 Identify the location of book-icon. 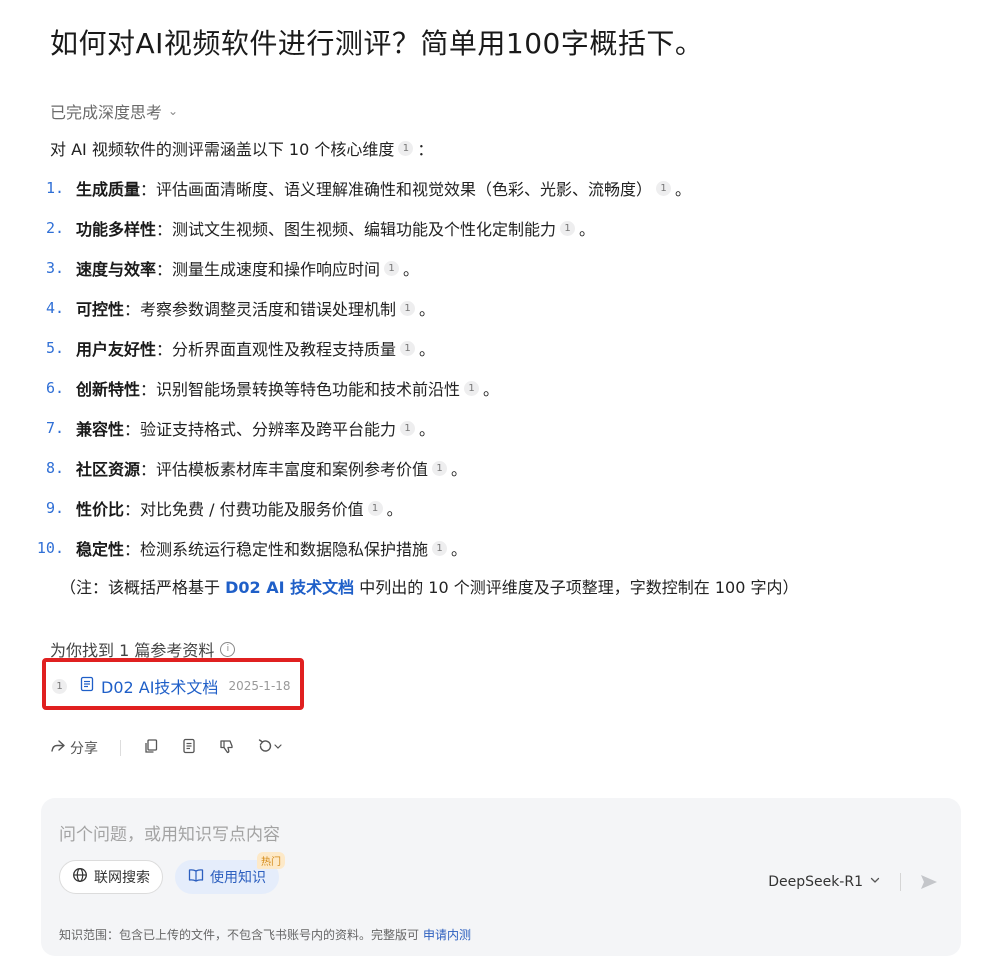
(196, 877).